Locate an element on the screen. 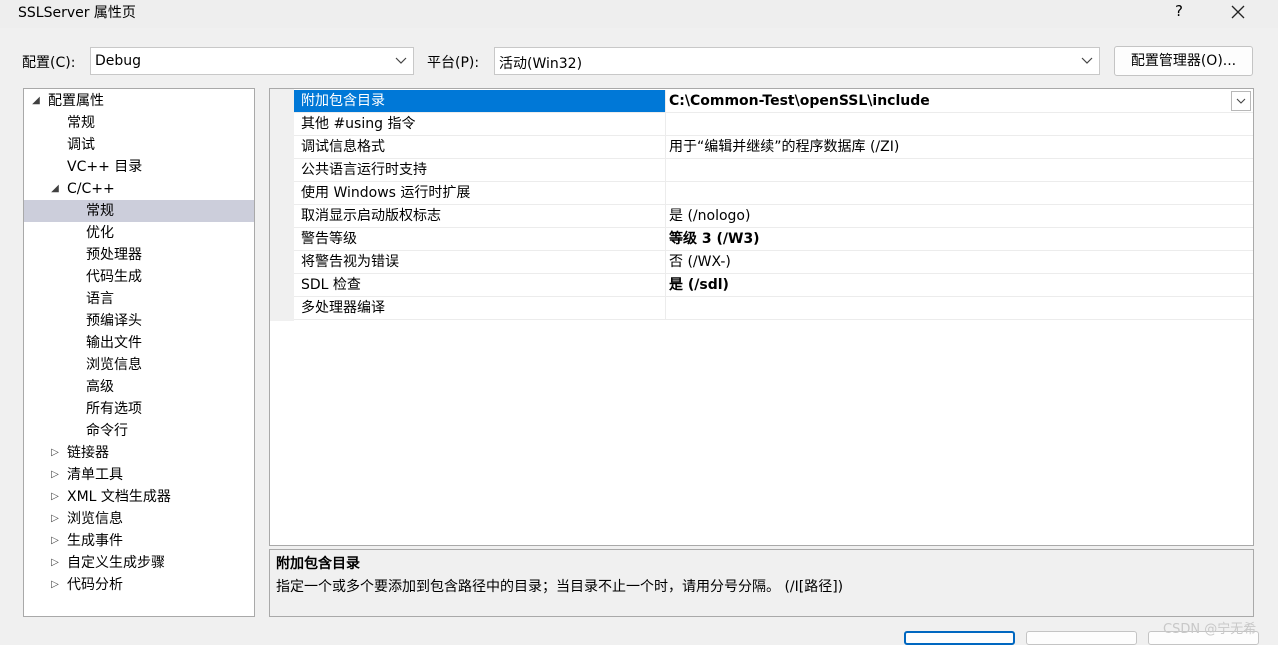 This screenshot has width=1278, height=645. tree-item: VC++ 目录 is located at coordinates (139, 167).